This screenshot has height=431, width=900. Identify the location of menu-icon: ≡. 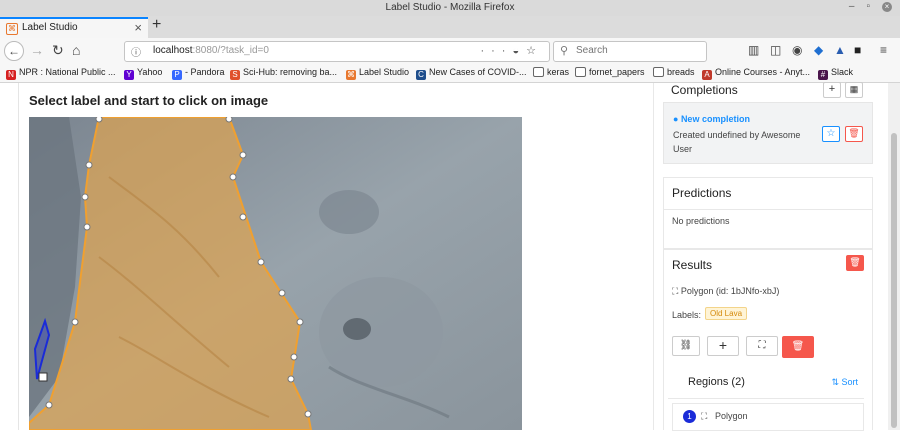
(883, 50).